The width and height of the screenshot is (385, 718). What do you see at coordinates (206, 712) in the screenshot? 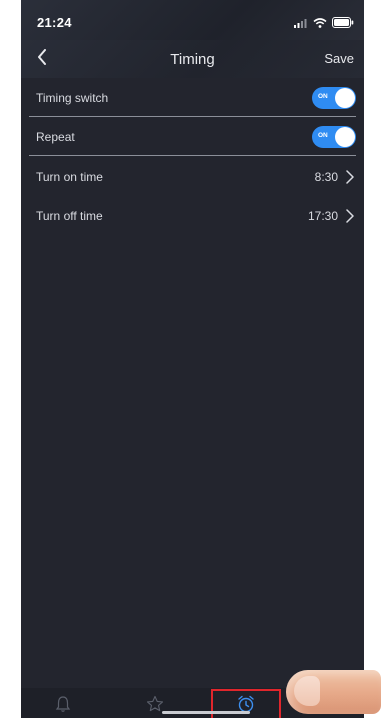
I see `home-indicator` at bounding box center [206, 712].